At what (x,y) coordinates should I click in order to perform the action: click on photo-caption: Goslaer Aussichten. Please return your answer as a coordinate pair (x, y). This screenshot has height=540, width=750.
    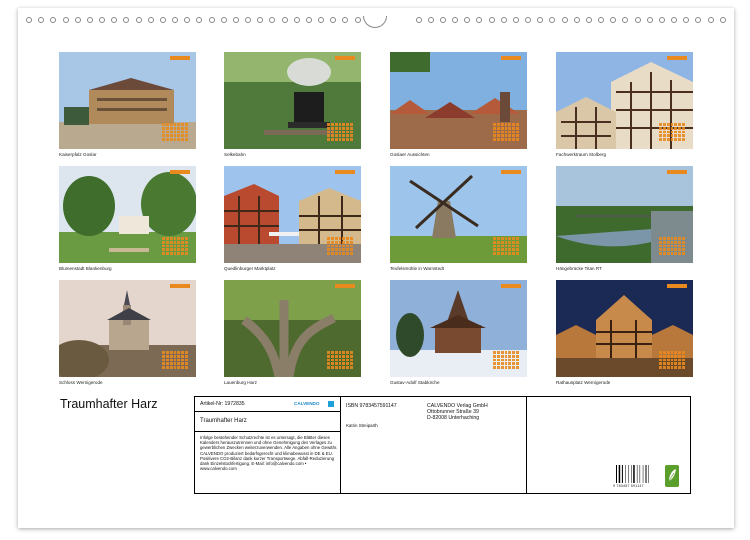
    Looking at the image, I should click on (410, 154).